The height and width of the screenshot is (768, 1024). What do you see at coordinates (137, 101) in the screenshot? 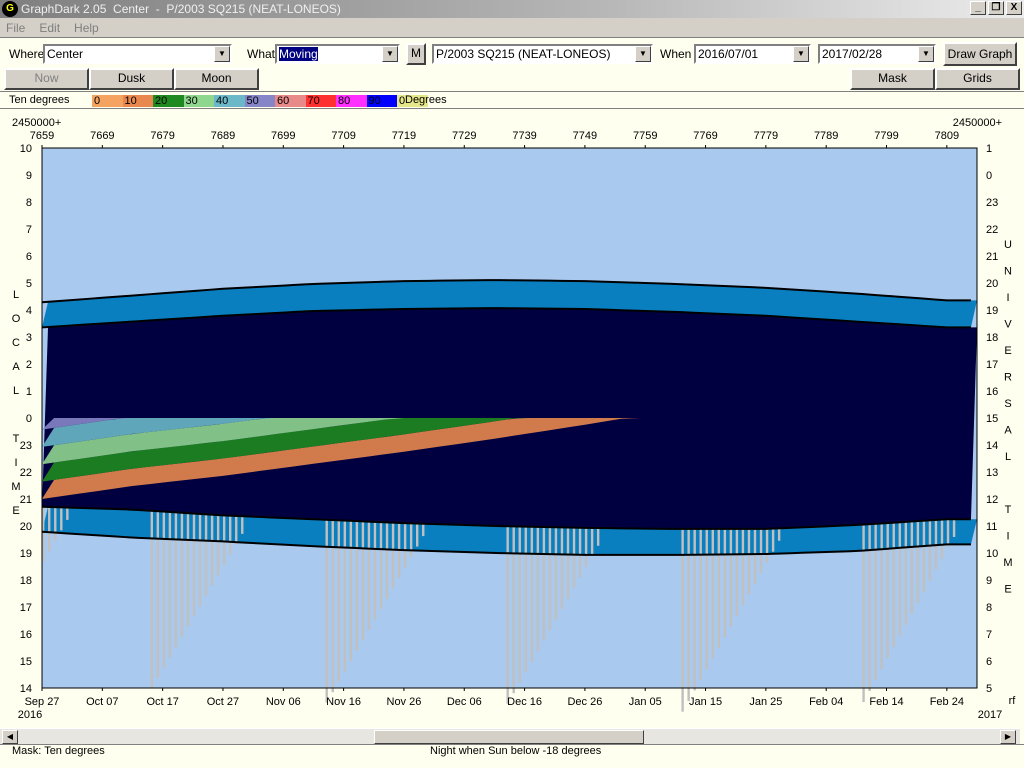
I see `legend-band-1: 10` at bounding box center [137, 101].